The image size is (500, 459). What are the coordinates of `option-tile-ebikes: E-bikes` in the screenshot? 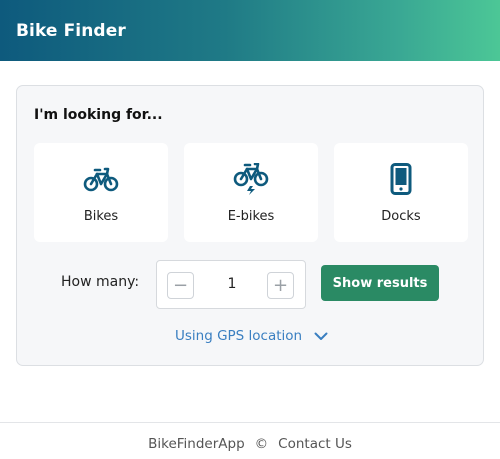 It's located at (251, 192).